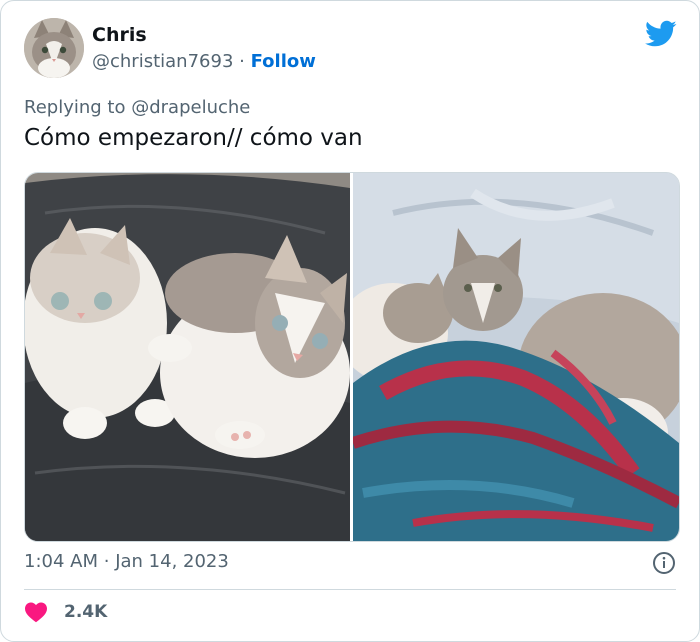 This screenshot has width=700, height=642. I want to click on info-icon, so click(664, 563).